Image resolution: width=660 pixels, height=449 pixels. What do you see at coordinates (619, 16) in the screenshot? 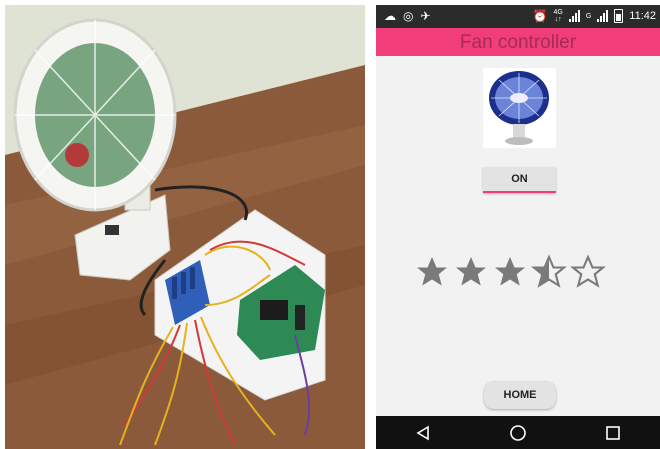
I see `battery-icon` at bounding box center [619, 16].